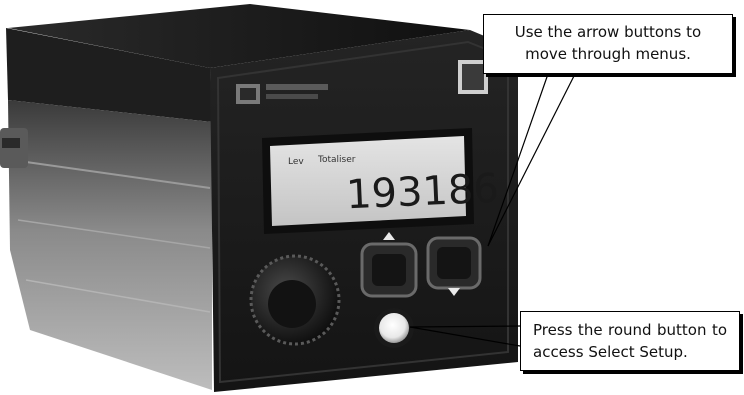 The width and height of the screenshot is (744, 395). Describe the element at coordinates (295, 300) in the screenshot. I see `rotary-knob` at that location.